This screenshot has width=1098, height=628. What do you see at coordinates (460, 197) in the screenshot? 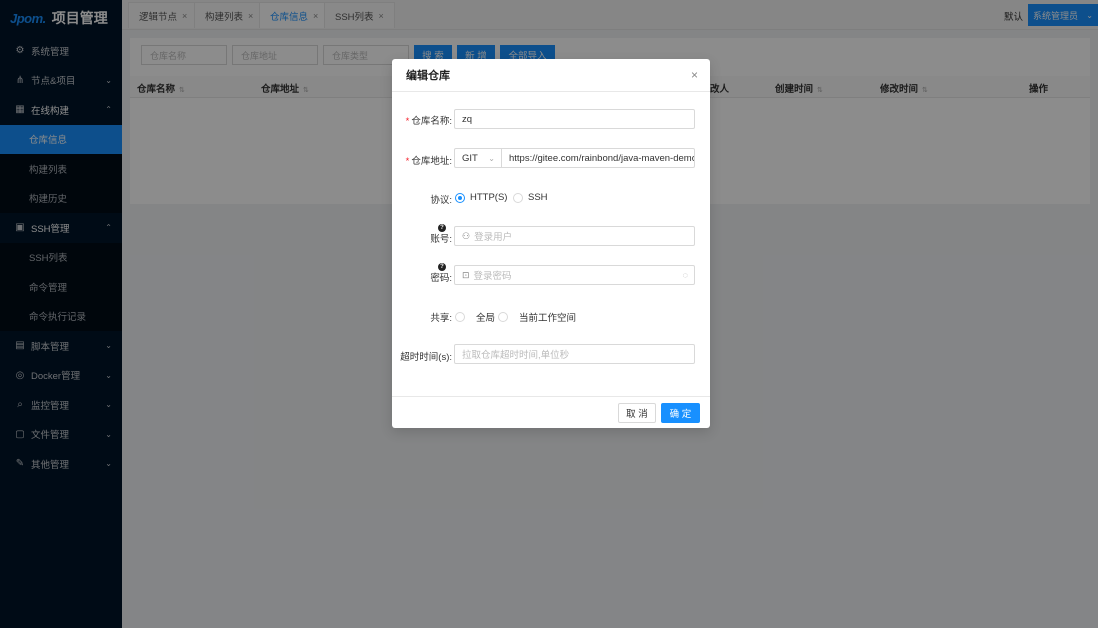
I see `radio-checked-icon` at bounding box center [460, 197].